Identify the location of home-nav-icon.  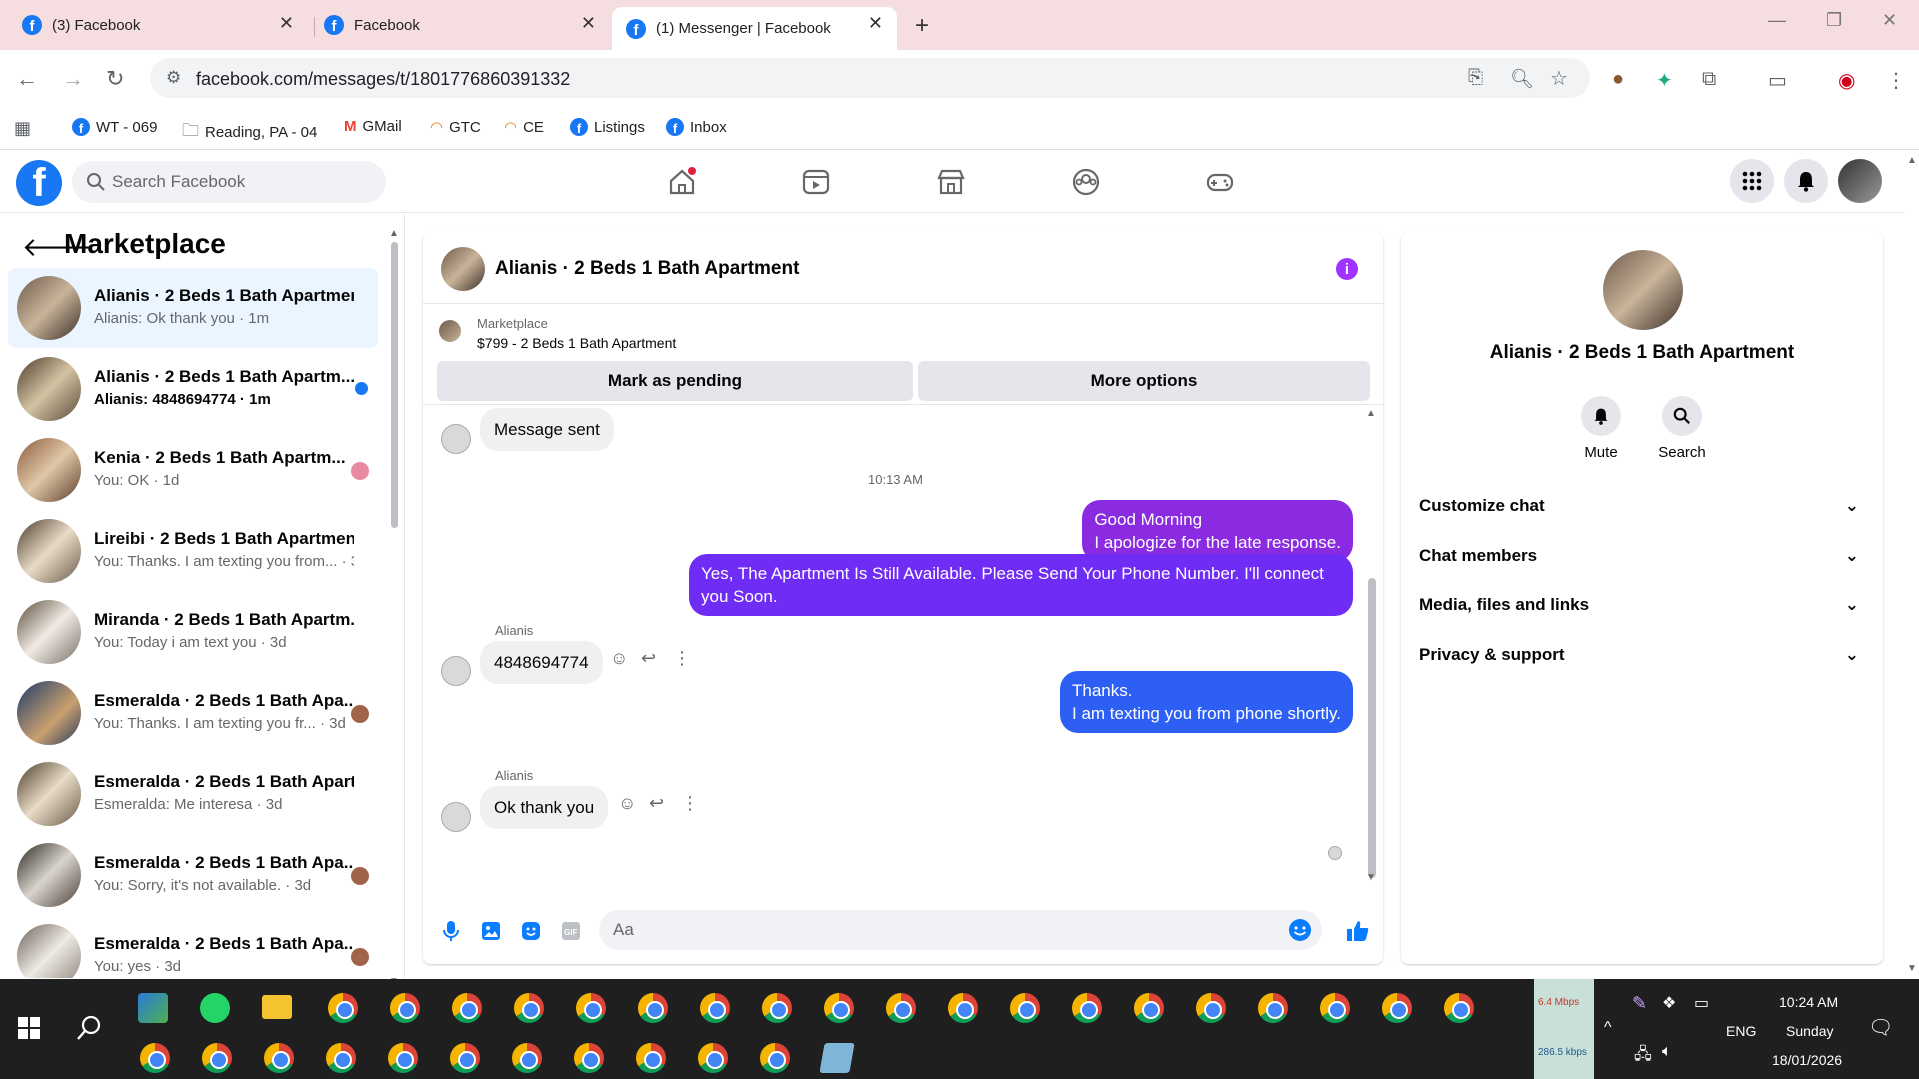
(682, 182).